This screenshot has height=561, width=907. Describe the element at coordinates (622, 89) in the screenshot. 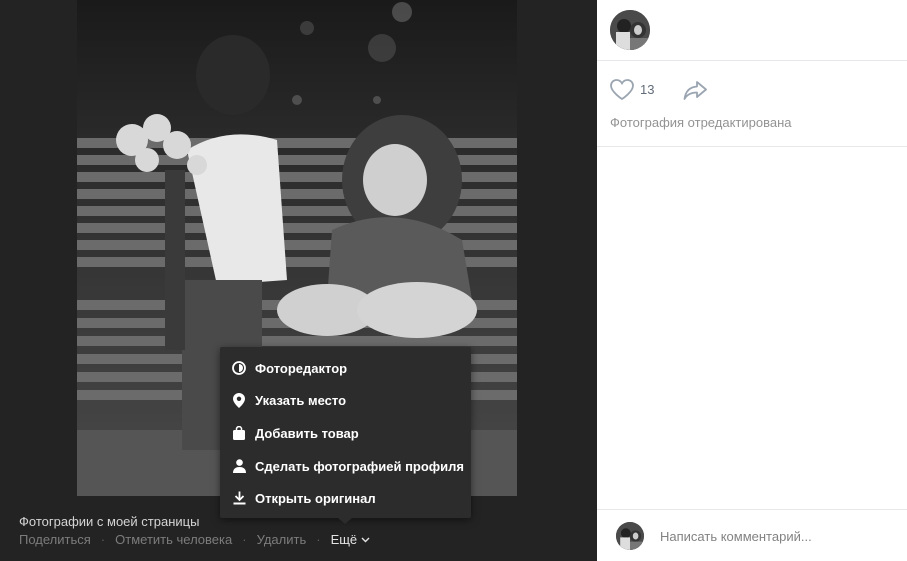

I see `heart-icon` at that location.